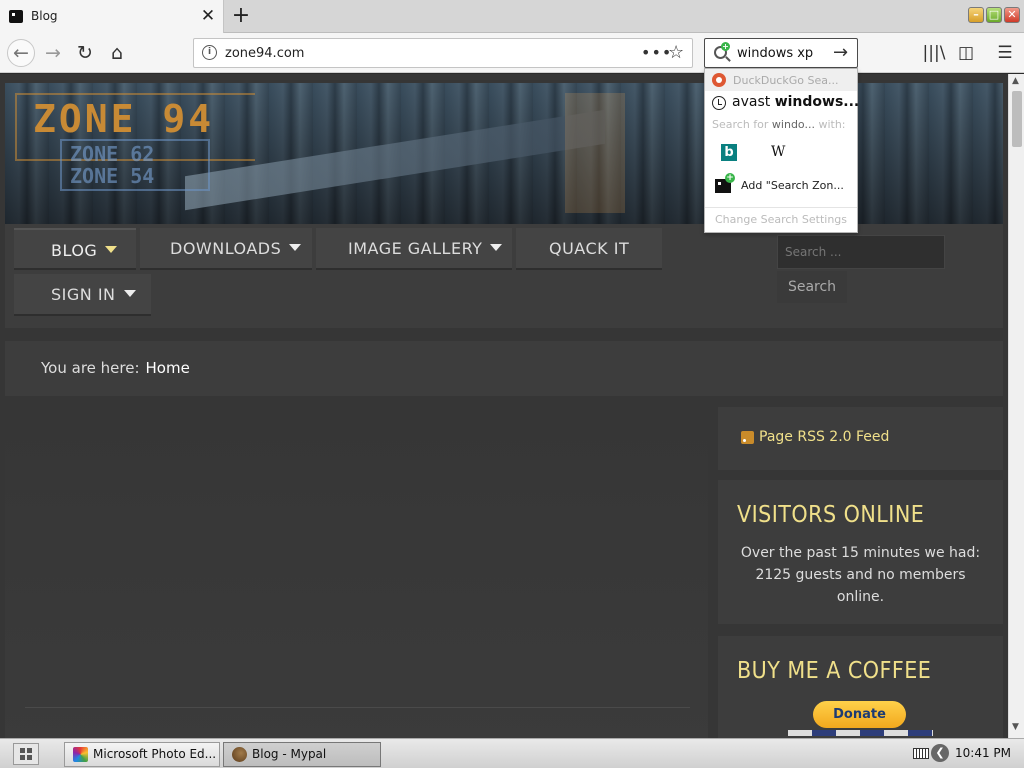 The width and height of the screenshot is (1024, 768). Describe the element at coordinates (241, 16) in the screenshot. I see `new-tab-button: +` at that location.